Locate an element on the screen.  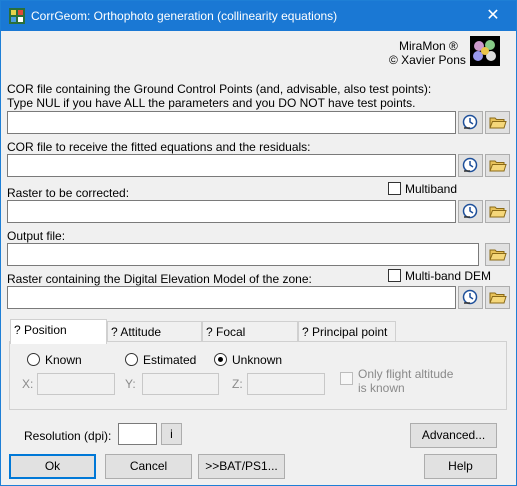
raster-history-button is located at coordinates (470, 211).